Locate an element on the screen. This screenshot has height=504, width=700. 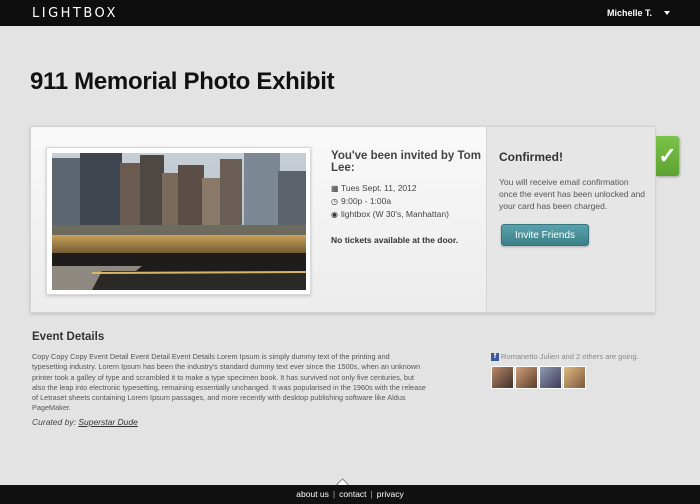
event-date: Tues Sept. 11, 2012 is located at coordinates (379, 188).